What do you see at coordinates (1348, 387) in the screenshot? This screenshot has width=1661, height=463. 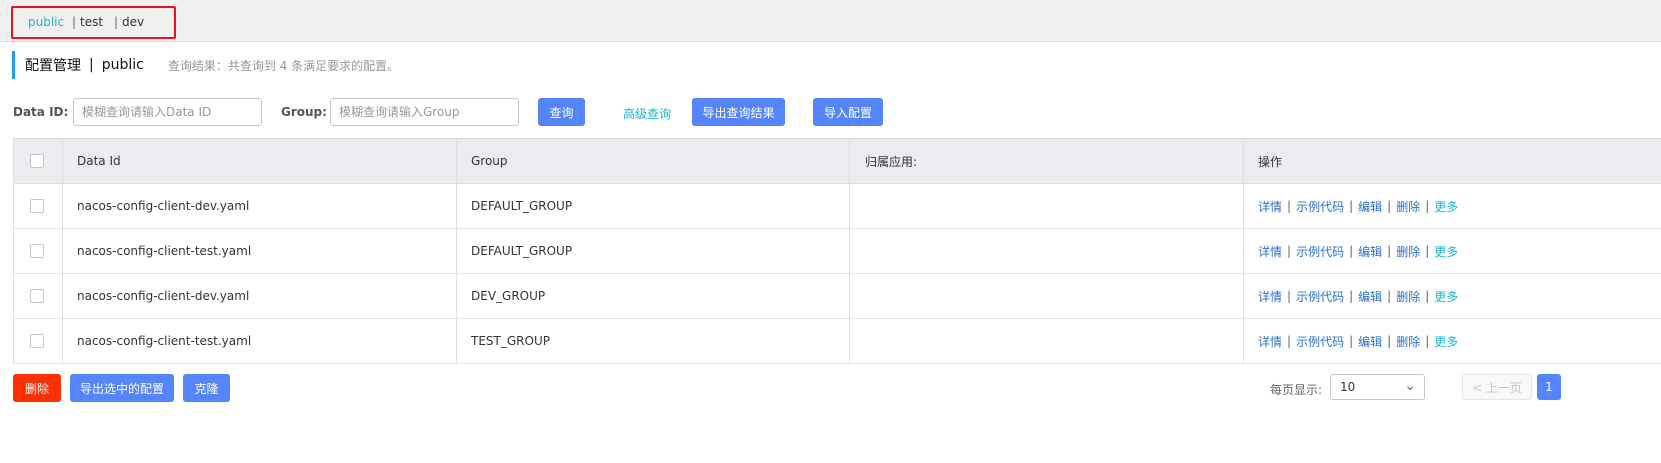 I see `page-size-value: 10` at bounding box center [1348, 387].